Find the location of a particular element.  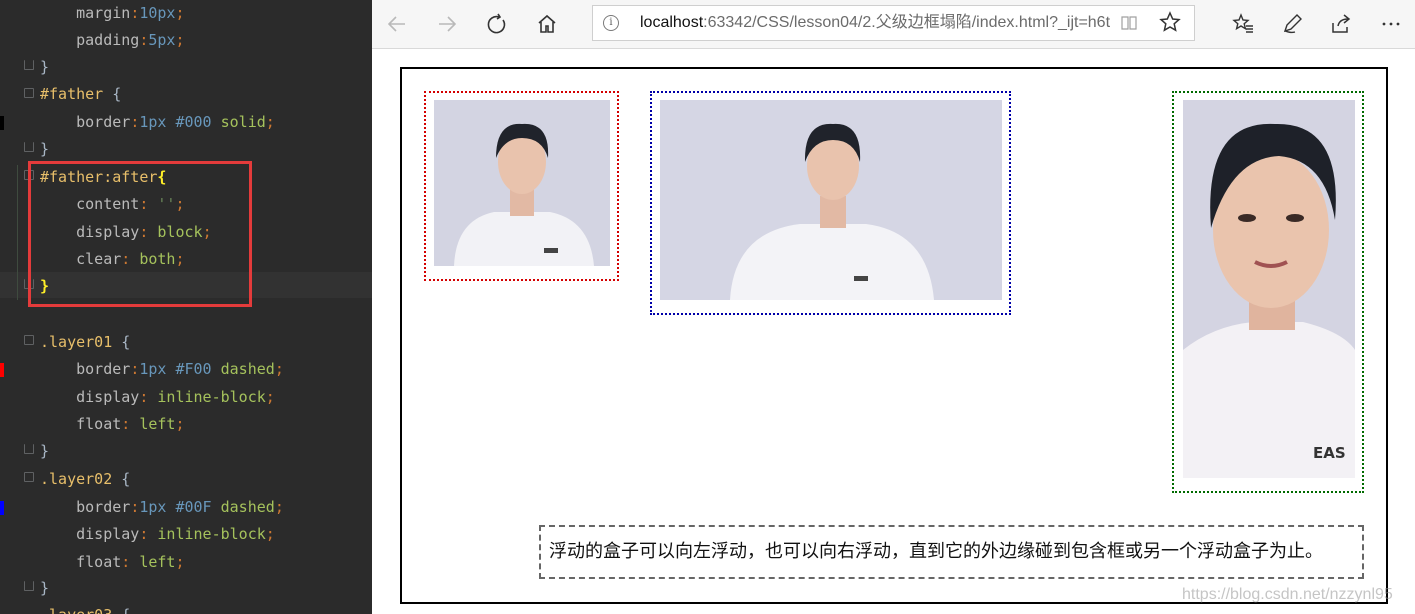

portrait-image-3: EAS is located at coordinates (1269, 289).